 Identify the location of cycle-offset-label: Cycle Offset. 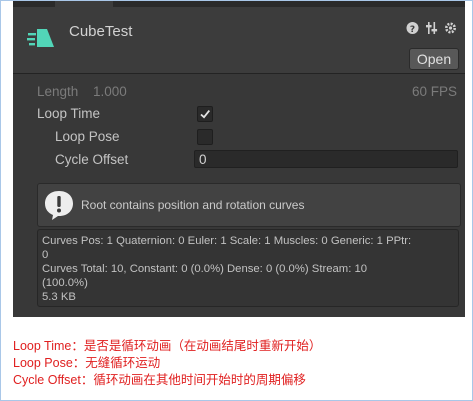
(92, 159).